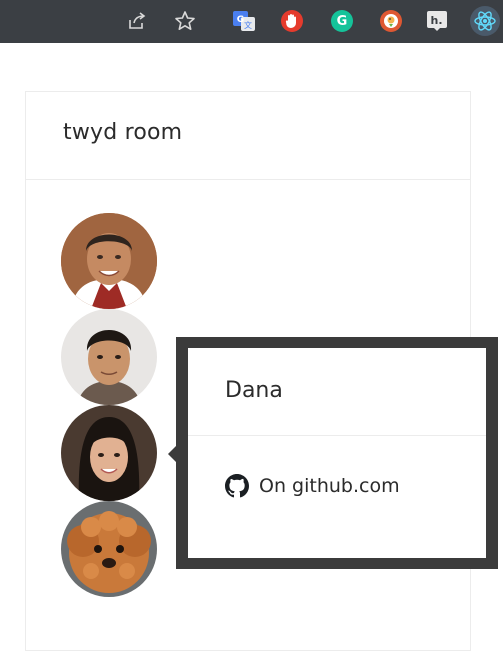 This screenshot has width=503, height=656. I want to click on hand-stop-icon, so click(292, 21).